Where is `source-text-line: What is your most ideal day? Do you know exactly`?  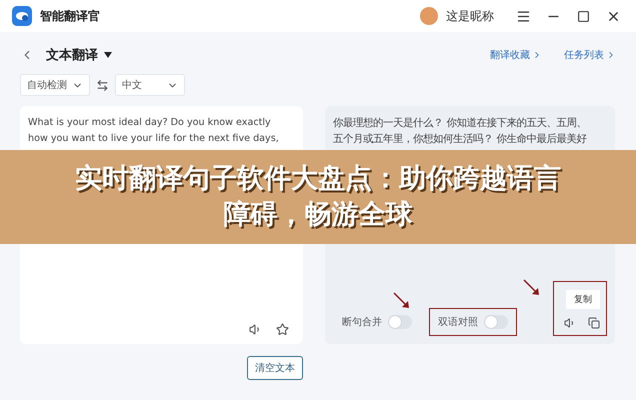
source-text-line: What is your most ideal day? Do you know exactly is located at coordinates (149, 123).